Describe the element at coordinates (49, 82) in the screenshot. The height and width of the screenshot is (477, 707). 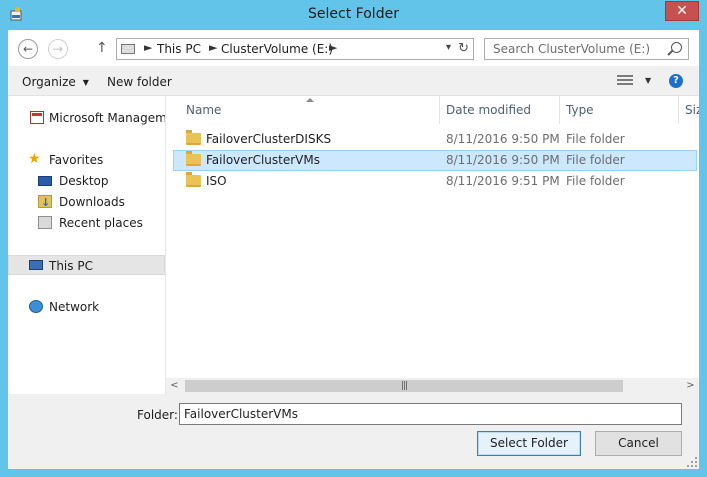
I see `organize-label: Organize` at that location.